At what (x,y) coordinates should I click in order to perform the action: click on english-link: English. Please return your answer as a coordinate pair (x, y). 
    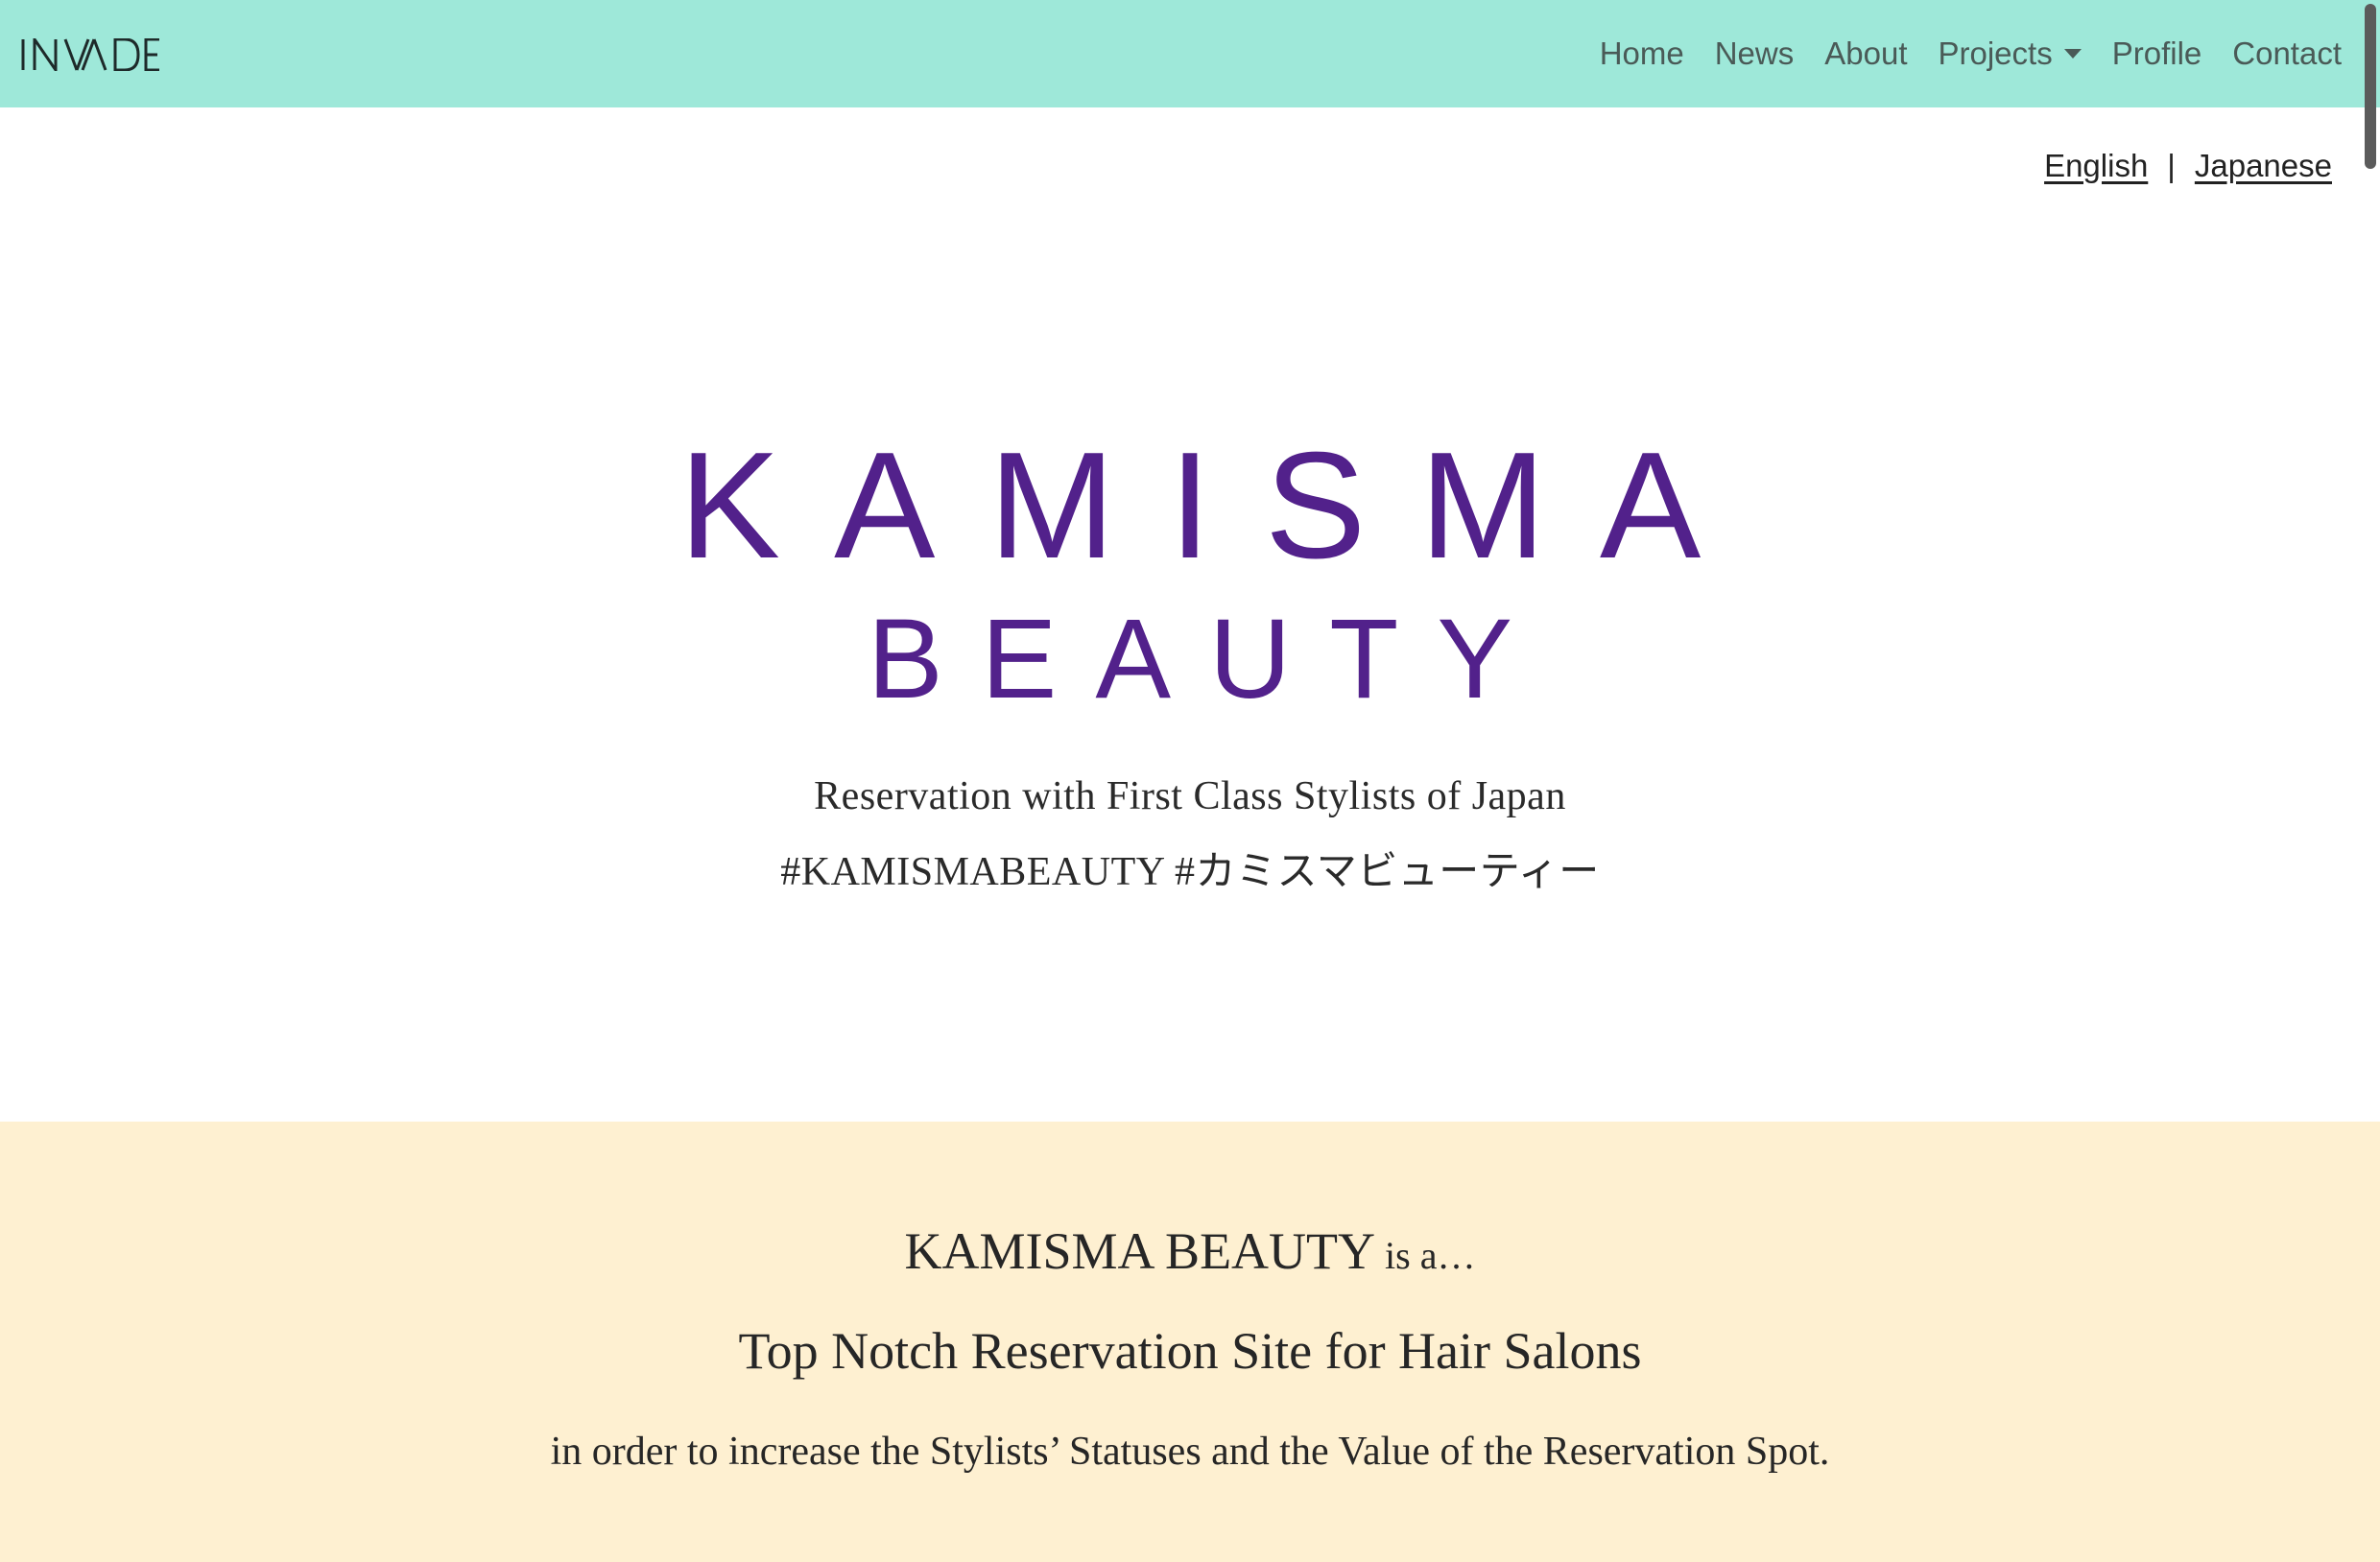
    Looking at the image, I should click on (2096, 166).